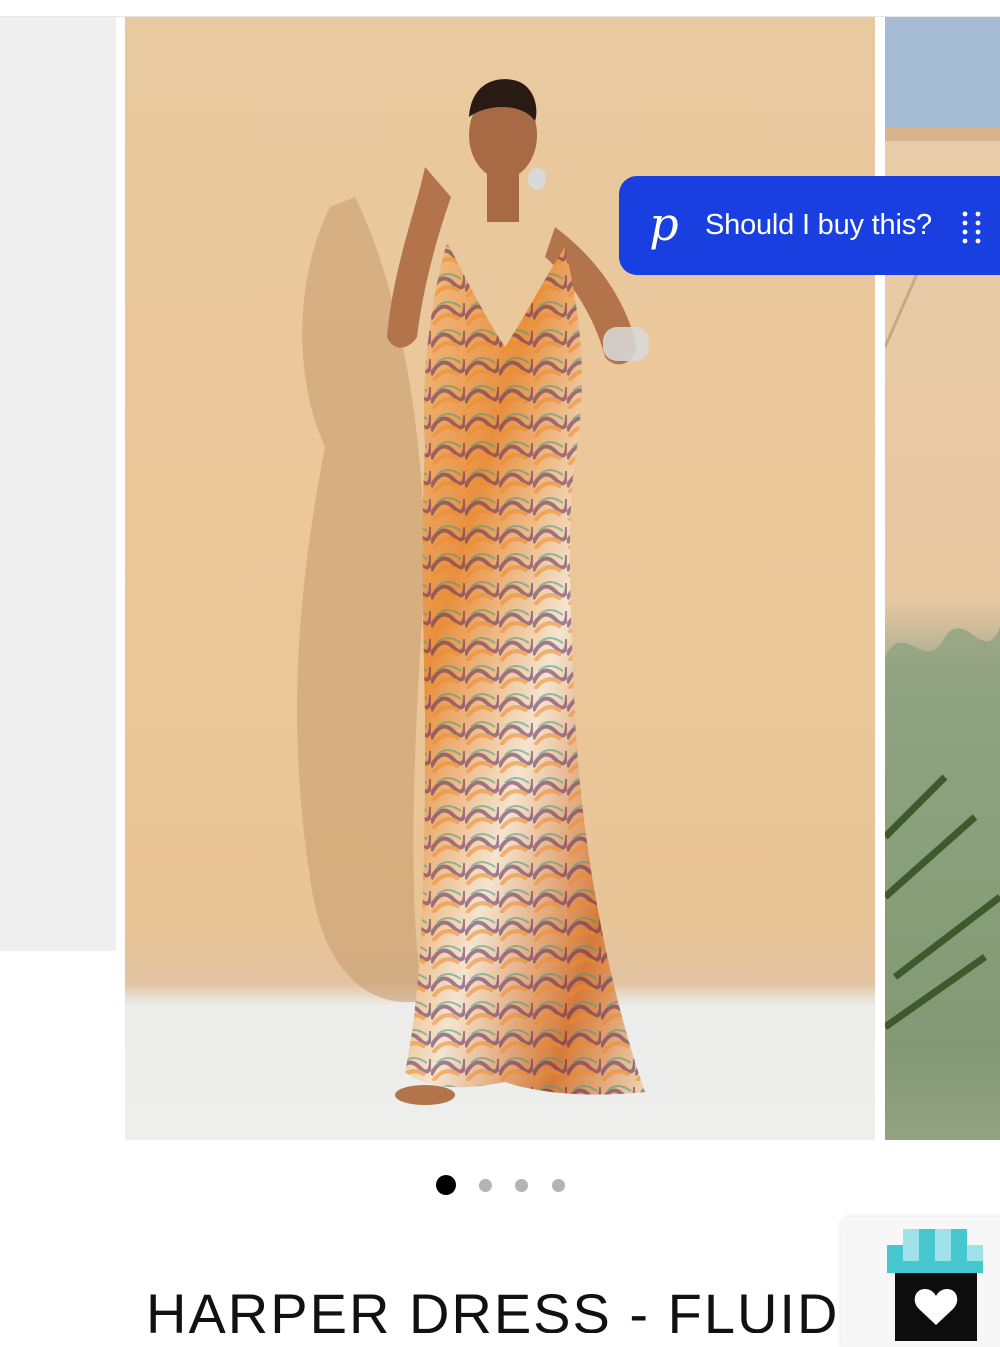 This screenshot has height=1347, width=1000. What do you see at coordinates (818, 225) in the screenshot?
I see `assistant-prompt: Should I buy this?` at bounding box center [818, 225].